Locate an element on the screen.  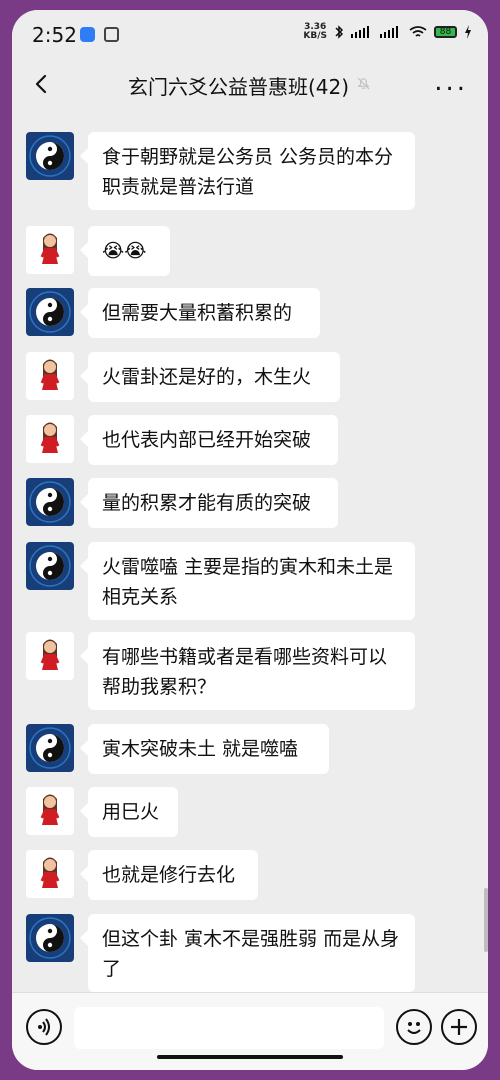
input-bar is located at coordinates (250, 1031).